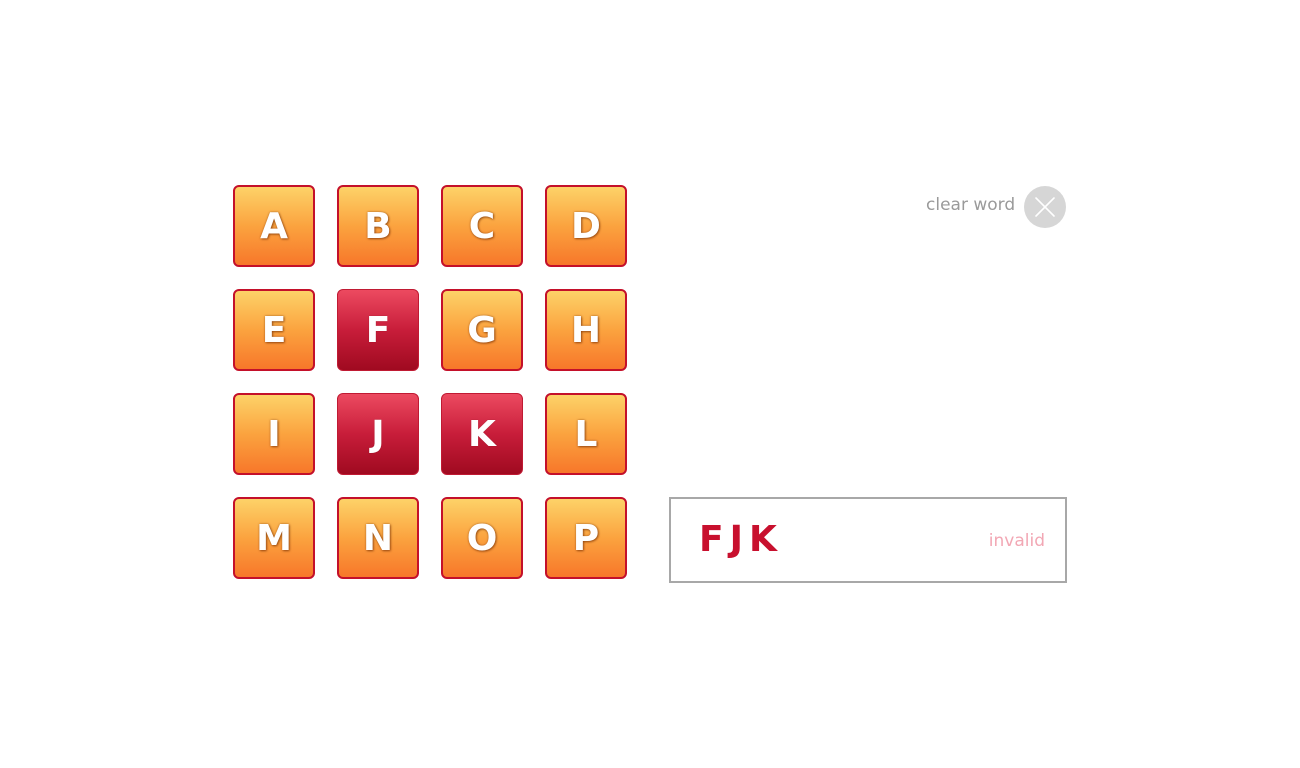 Image resolution: width=1300 pixels, height=768 pixels. Describe the element at coordinates (378, 538) in the screenshot. I see `tile-n: N` at that location.